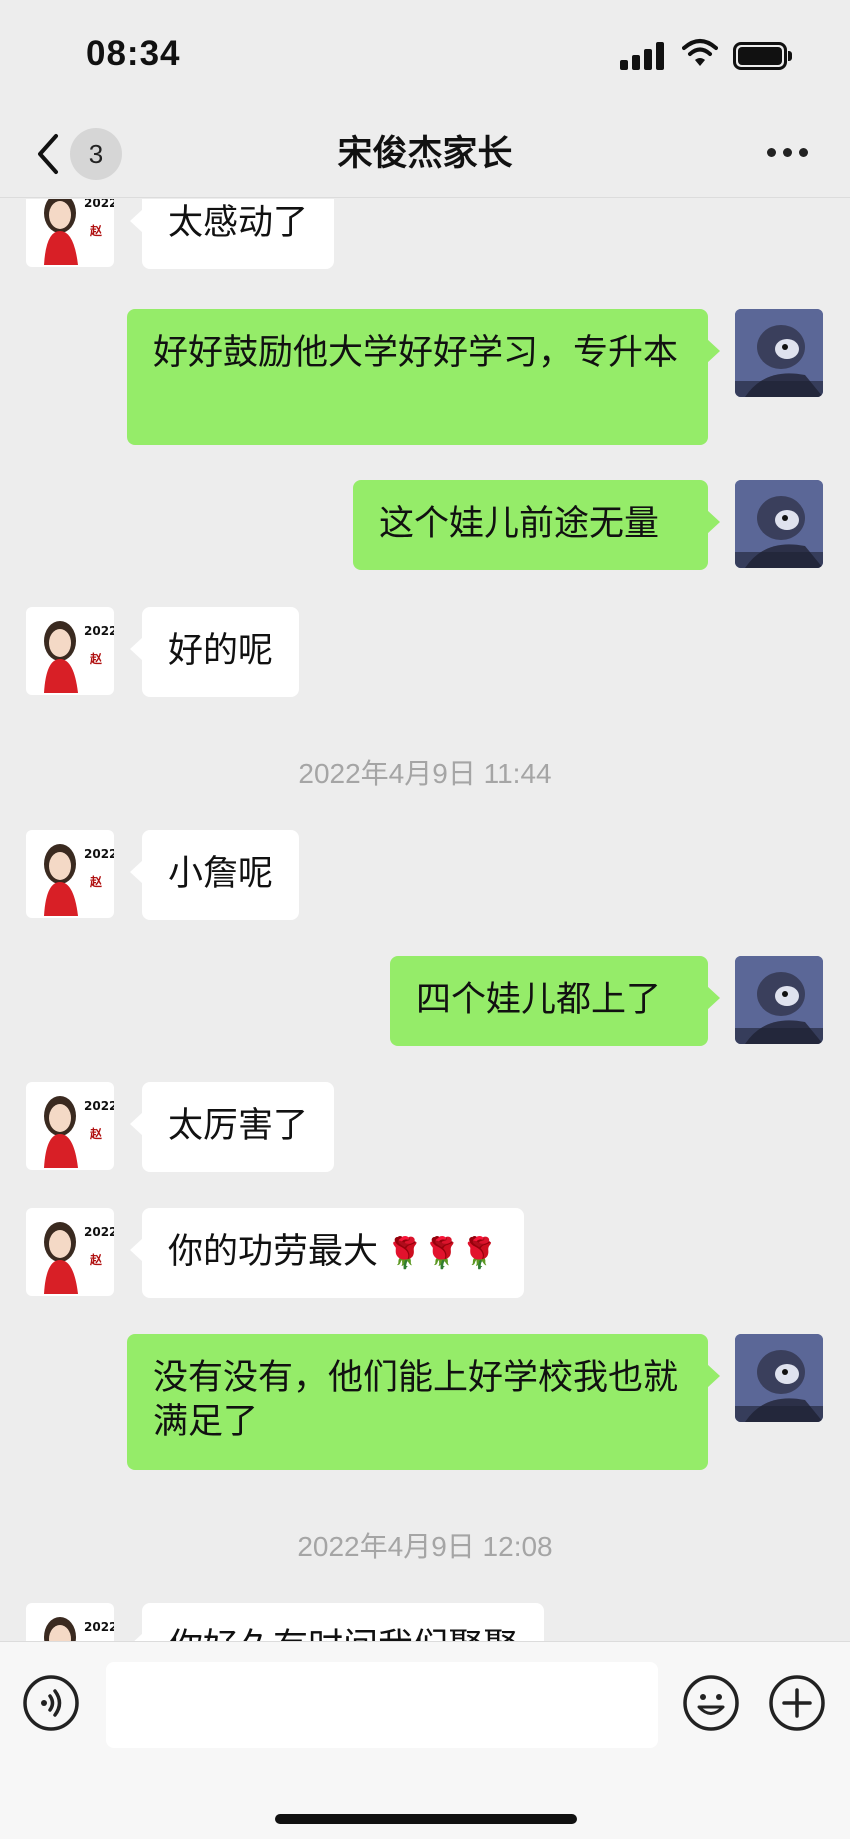 This screenshot has width=850, height=1839. I want to click on home-indicator, so click(426, 1819).